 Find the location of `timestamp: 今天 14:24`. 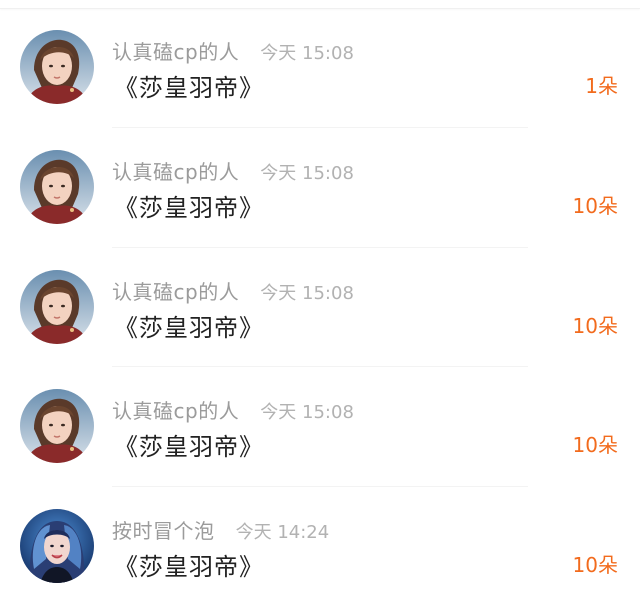

timestamp: 今天 14:24 is located at coordinates (282, 533).